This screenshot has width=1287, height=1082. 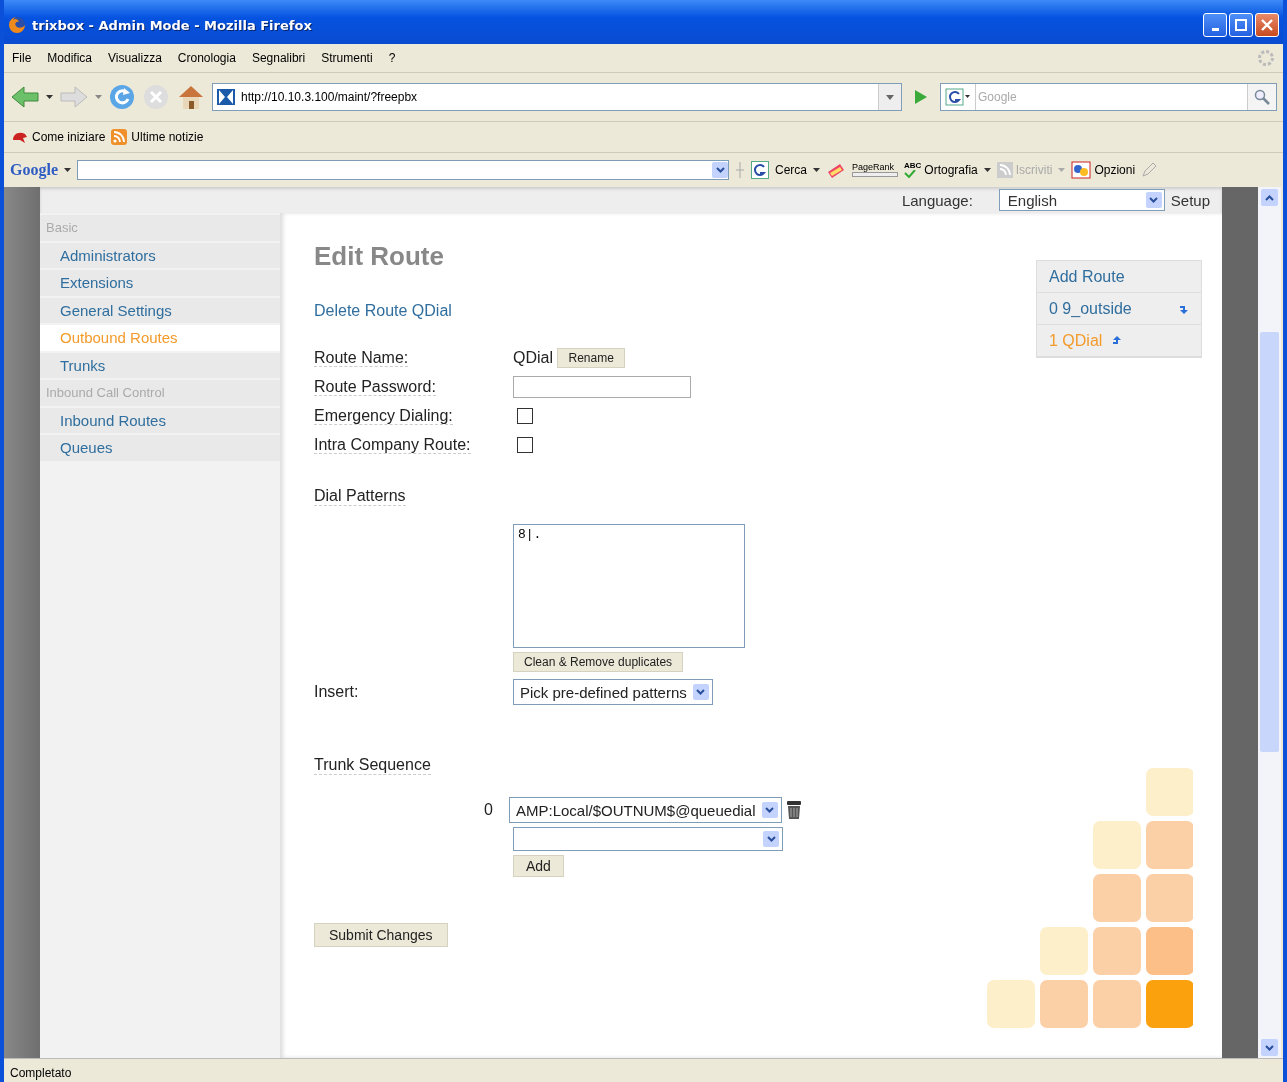 I want to click on scrollbar, so click(x=1269, y=622).